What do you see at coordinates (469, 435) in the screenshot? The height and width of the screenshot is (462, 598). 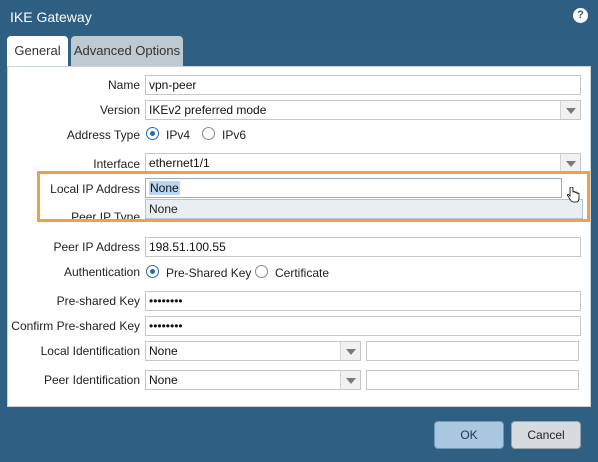 I see `ok-button: OK` at bounding box center [469, 435].